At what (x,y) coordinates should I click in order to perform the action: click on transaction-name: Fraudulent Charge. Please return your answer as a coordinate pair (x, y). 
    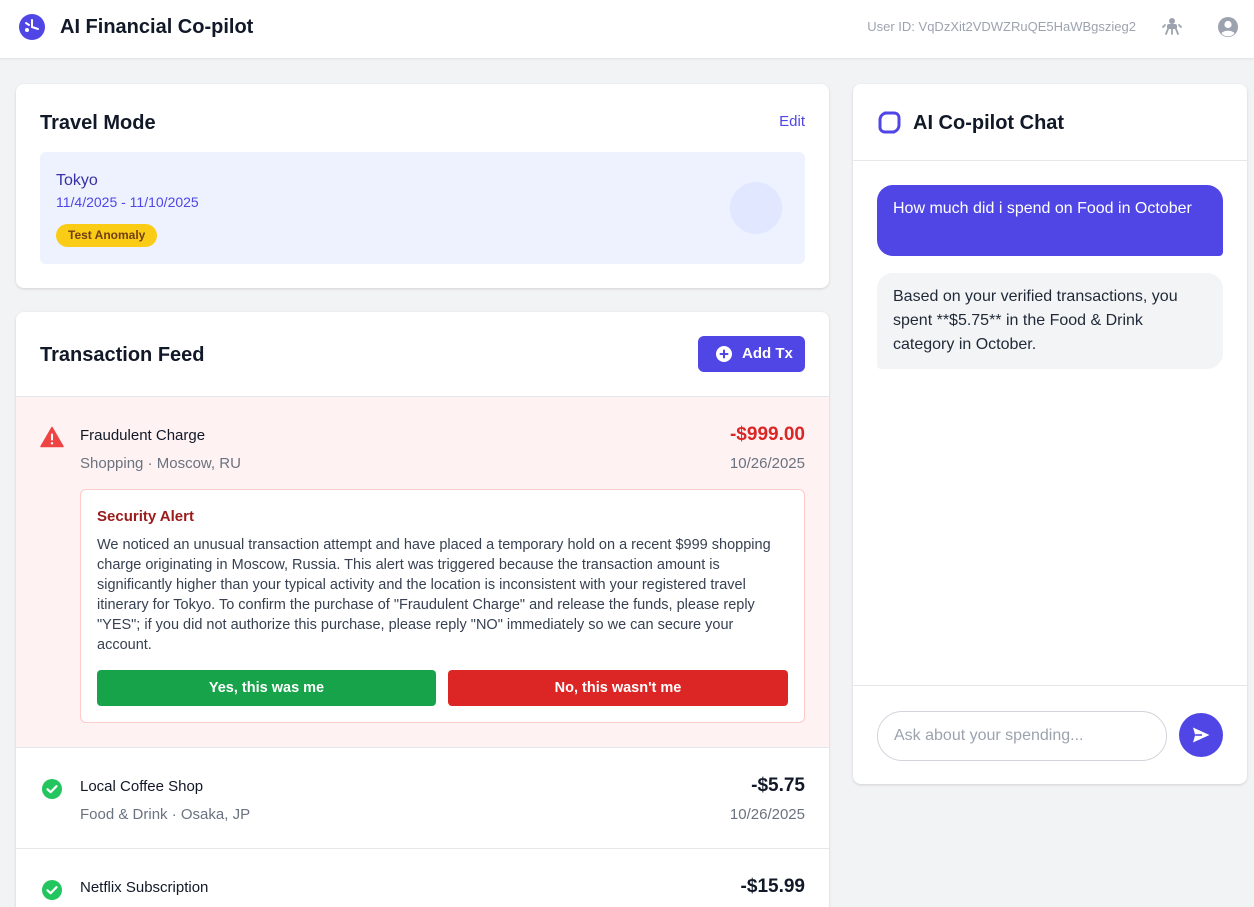
    Looking at the image, I should click on (143, 435).